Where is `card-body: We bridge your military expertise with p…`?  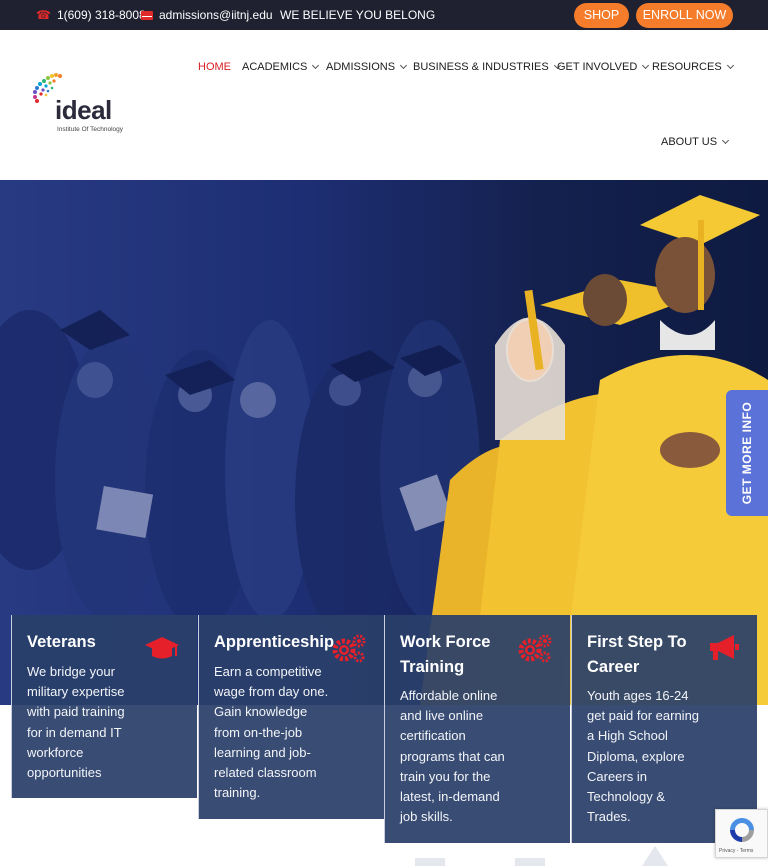
card-body: We bridge your military expertise with p… is located at coordinates (76, 722).